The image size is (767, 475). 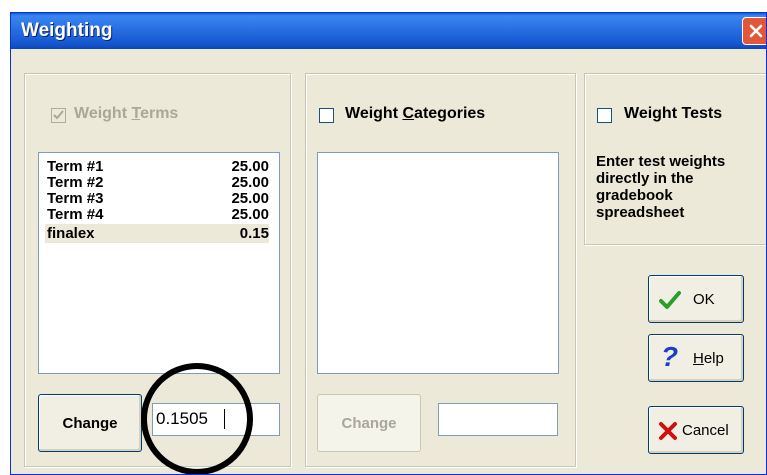 What do you see at coordinates (696, 430) in the screenshot?
I see `cancel-button: Cancel` at bounding box center [696, 430].